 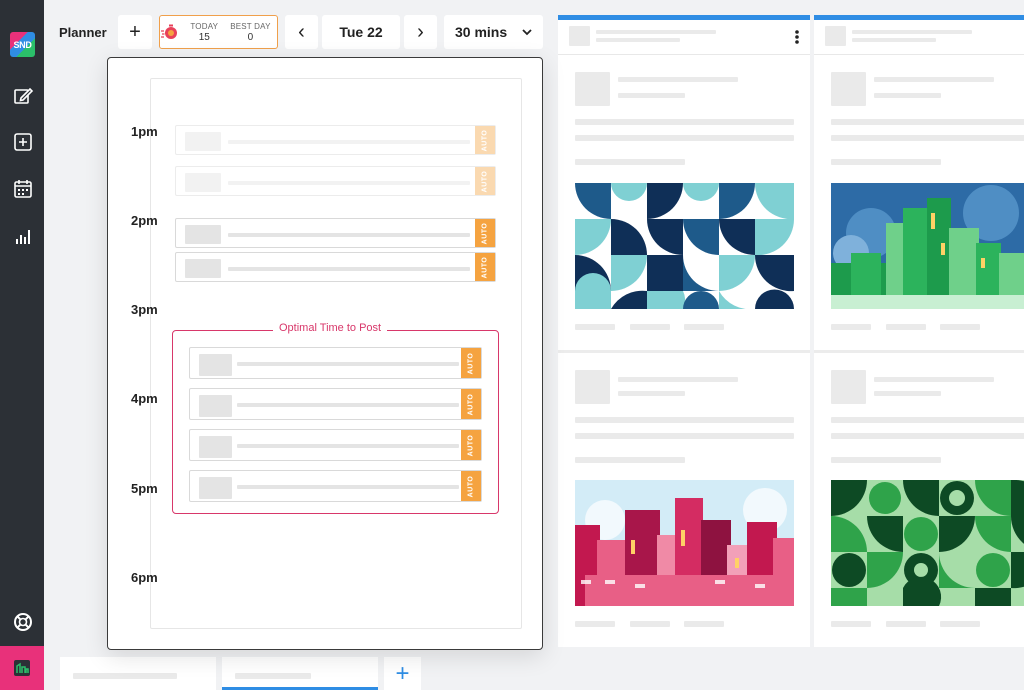 I want to click on post-image-geometric-green, so click(x=927, y=543).